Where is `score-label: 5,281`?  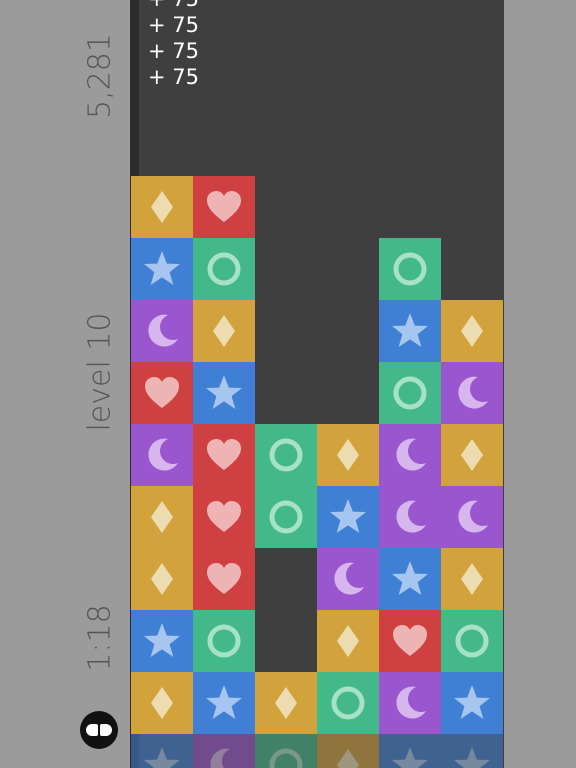
score-label: 5,281 is located at coordinates (100, 76).